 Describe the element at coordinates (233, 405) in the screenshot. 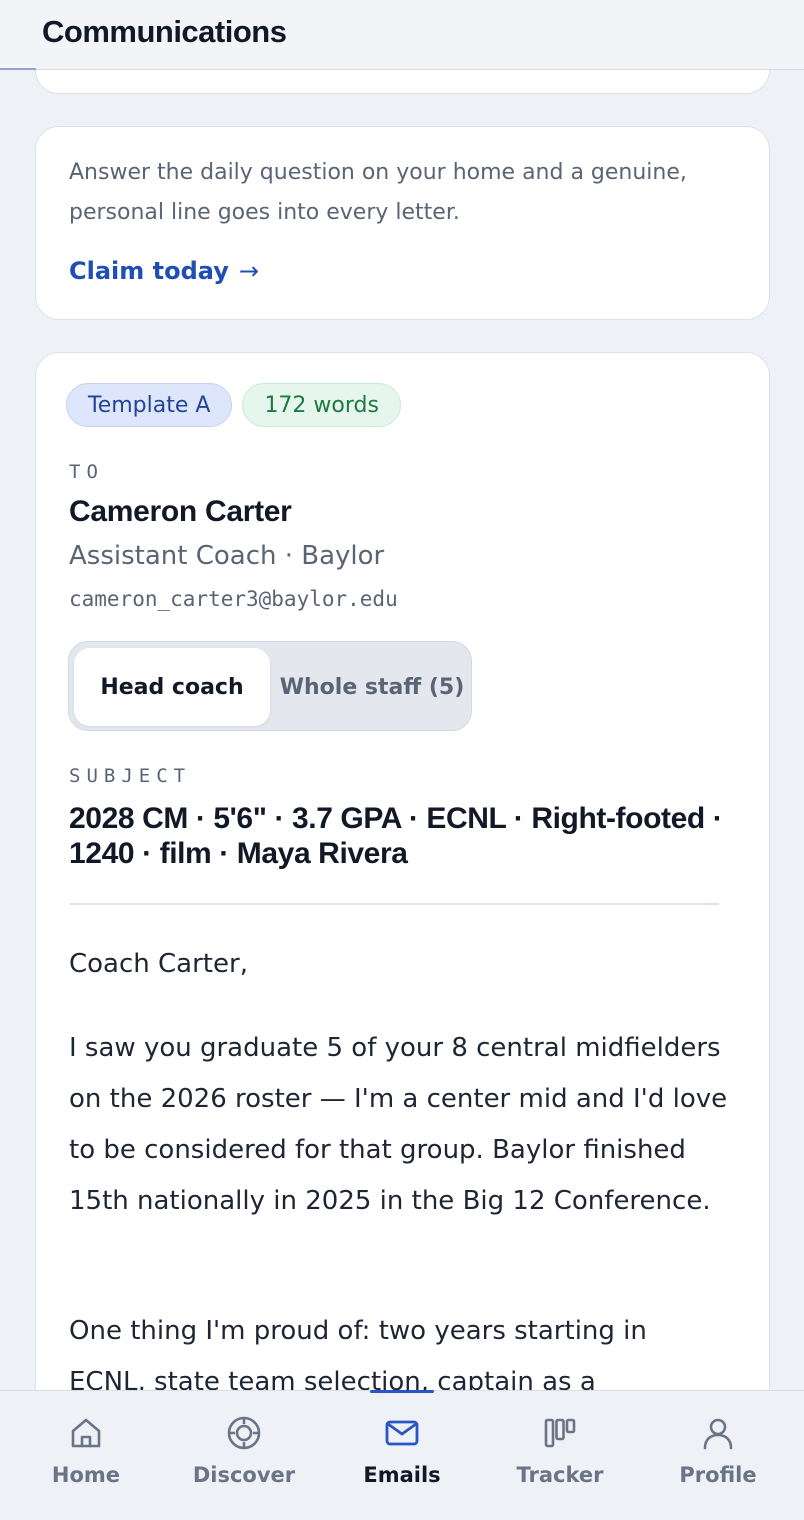

I see `email-badges: Template A 172 words` at that location.